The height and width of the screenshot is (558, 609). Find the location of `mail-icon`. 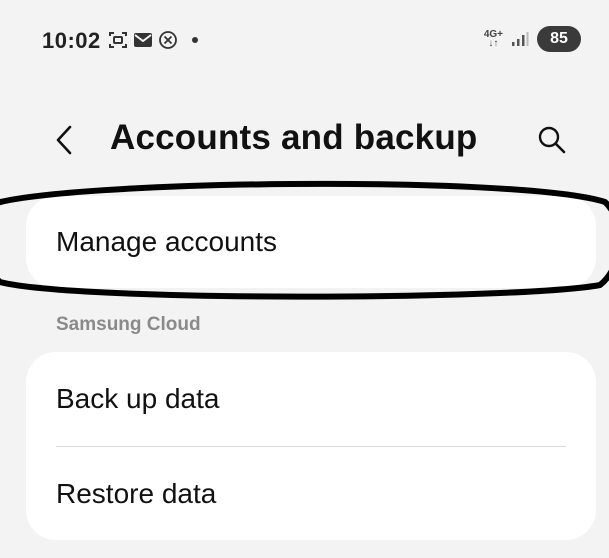

mail-icon is located at coordinates (143, 40).